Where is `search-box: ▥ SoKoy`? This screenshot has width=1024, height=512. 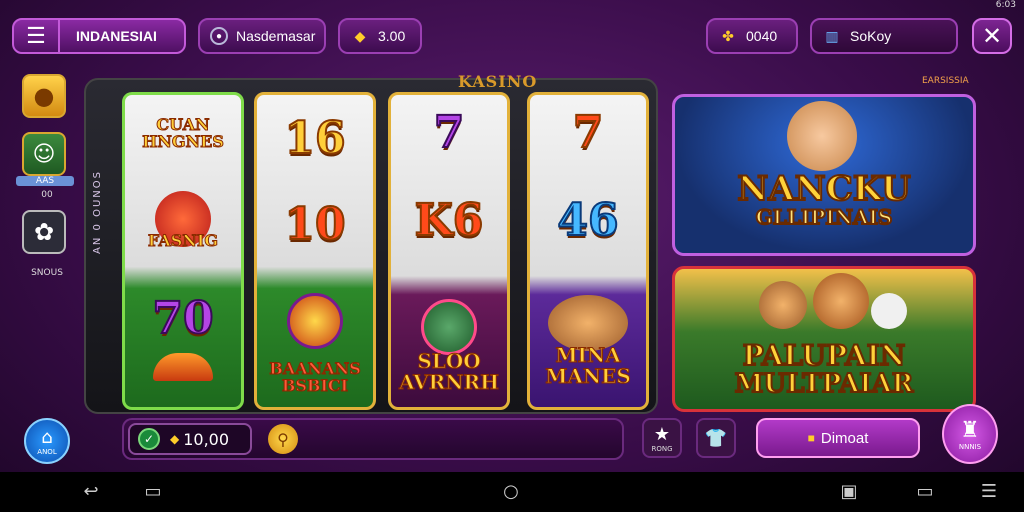
search-box: ▥ SoKoy is located at coordinates (884, 36).